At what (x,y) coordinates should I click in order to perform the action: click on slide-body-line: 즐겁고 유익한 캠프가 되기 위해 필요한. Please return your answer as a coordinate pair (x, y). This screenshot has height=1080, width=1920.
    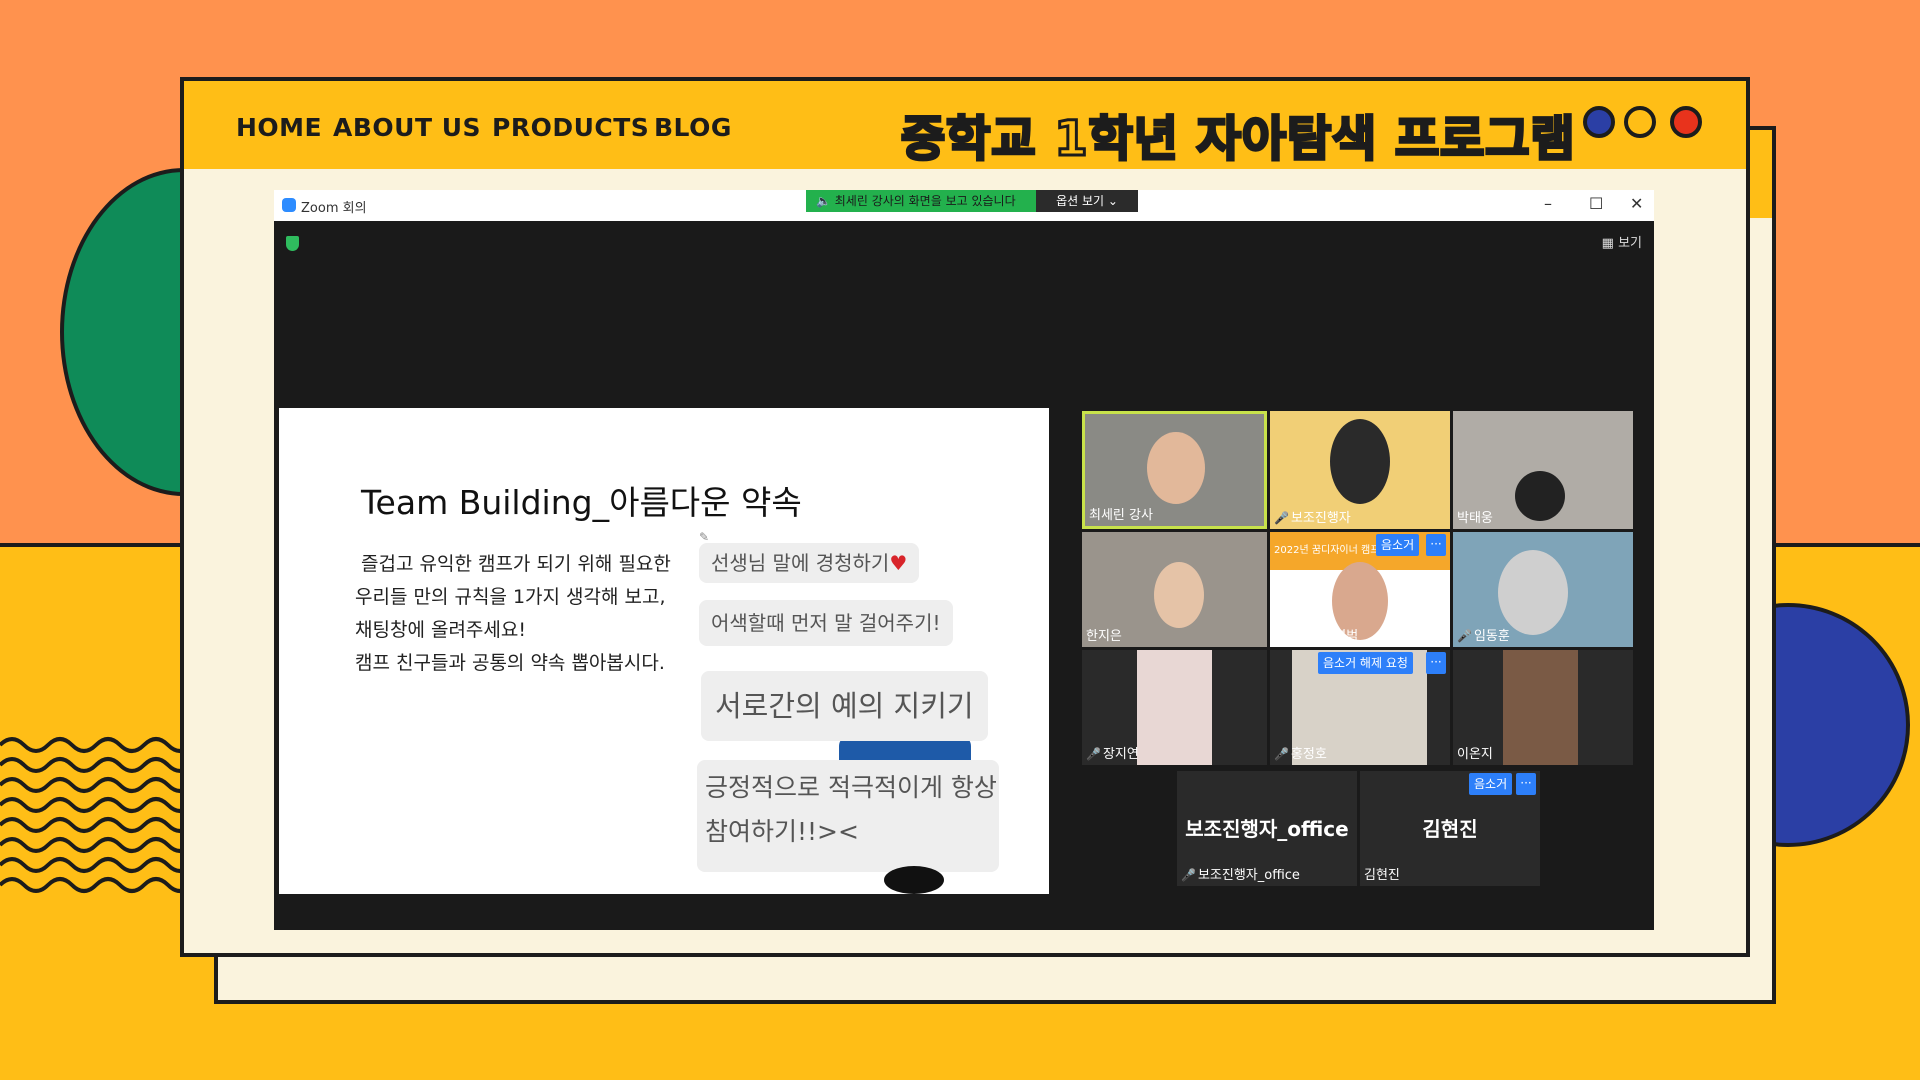
    Looking at the image, I should click on (516, 564).